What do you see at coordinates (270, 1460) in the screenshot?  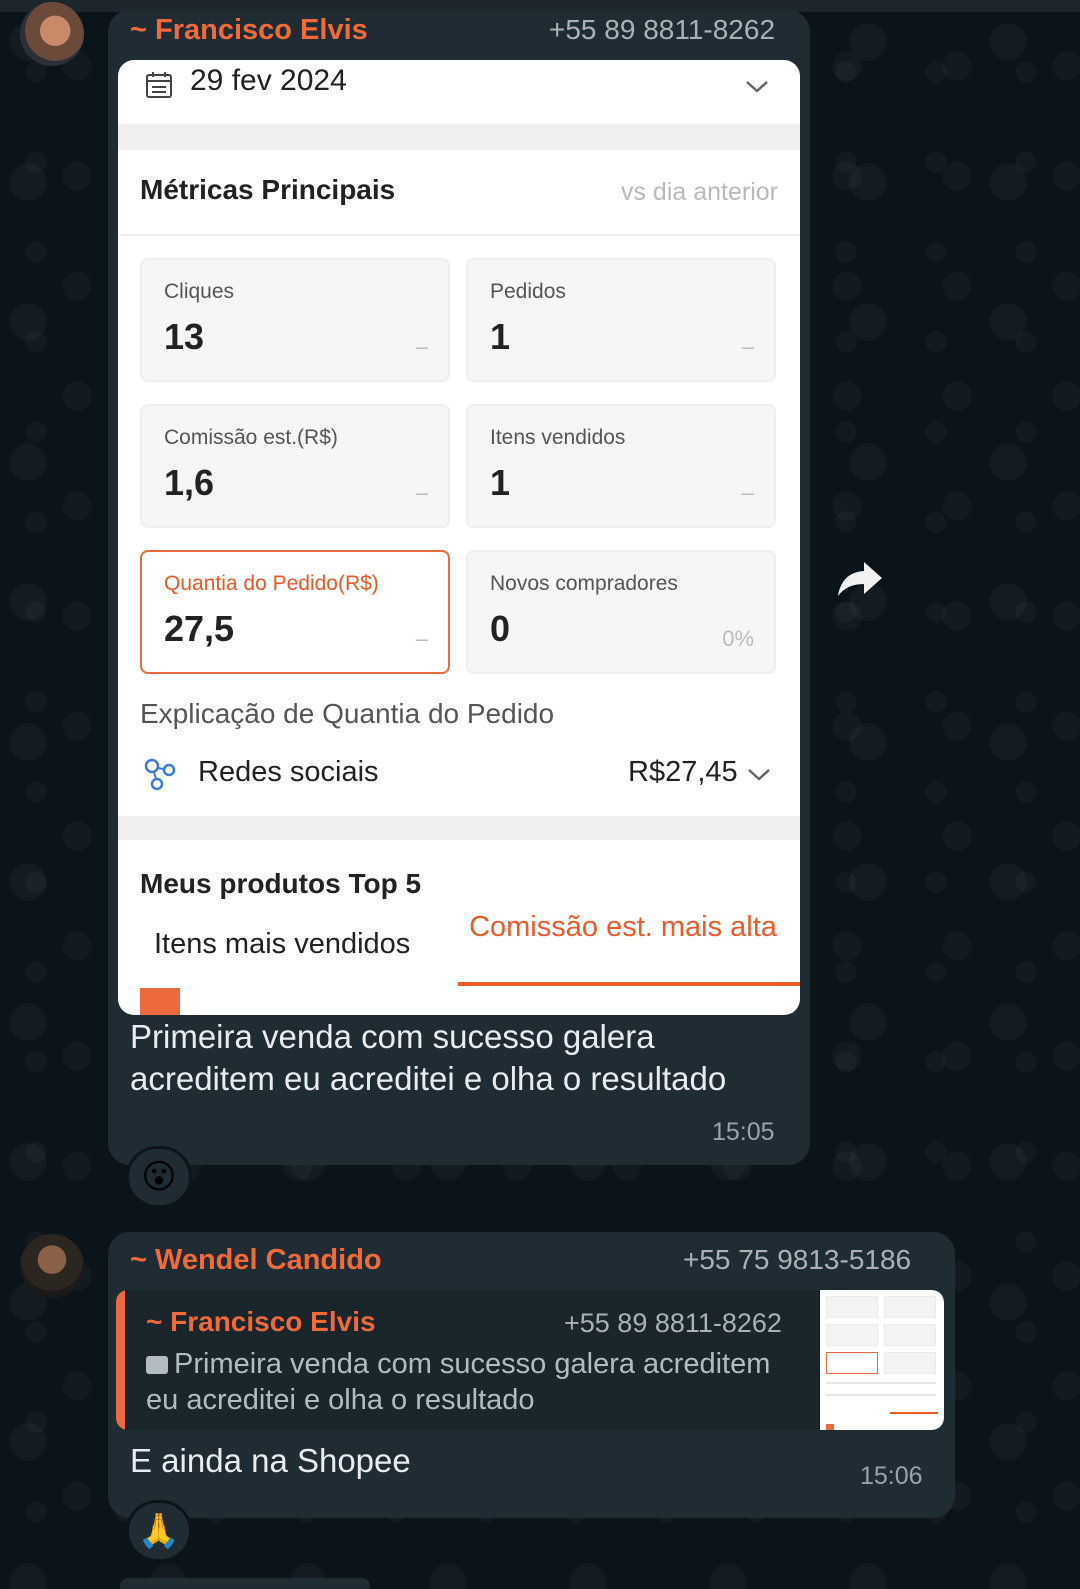 I see `message-text: E ainda na Shopee` at bounding box center [270, 1460].